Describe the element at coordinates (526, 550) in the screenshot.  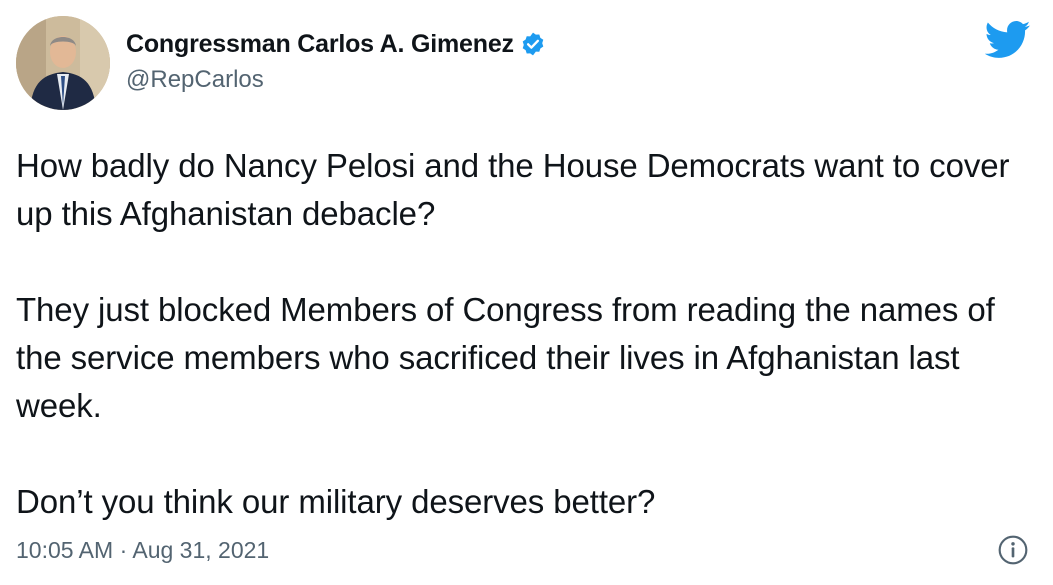
I see `tweet-footer: 10:05 AM · Aug 31, 2021` at that location.